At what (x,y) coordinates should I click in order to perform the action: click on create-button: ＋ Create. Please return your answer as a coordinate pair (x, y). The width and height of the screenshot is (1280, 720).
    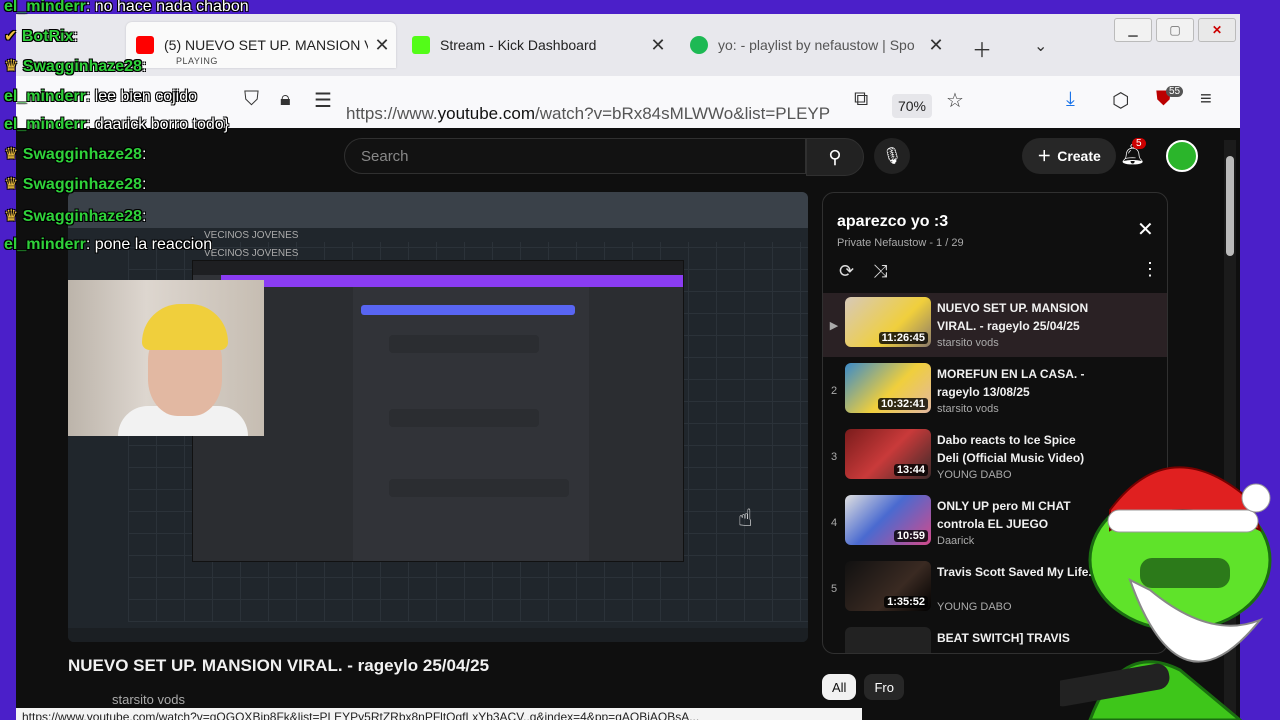
    Looking at the image, I should click on (1069, 156).